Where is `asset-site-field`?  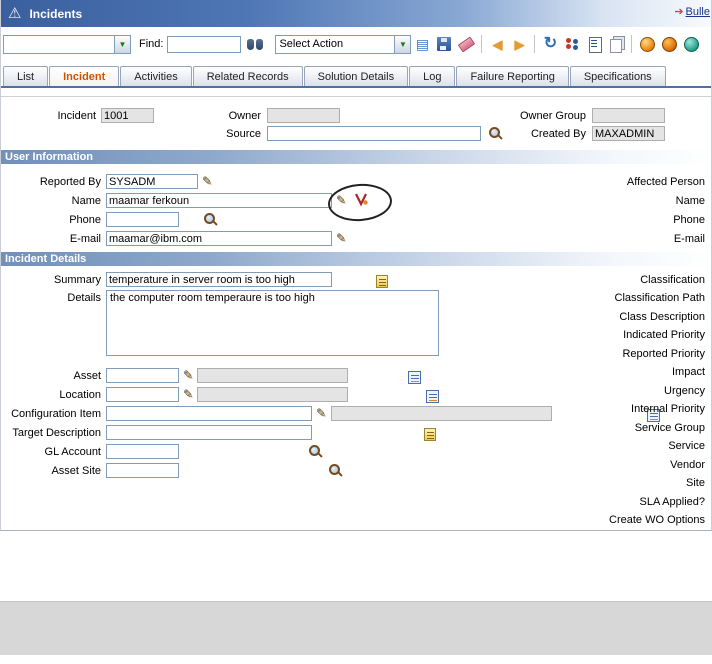
asset-site-field is located at coordinates (142, 470).